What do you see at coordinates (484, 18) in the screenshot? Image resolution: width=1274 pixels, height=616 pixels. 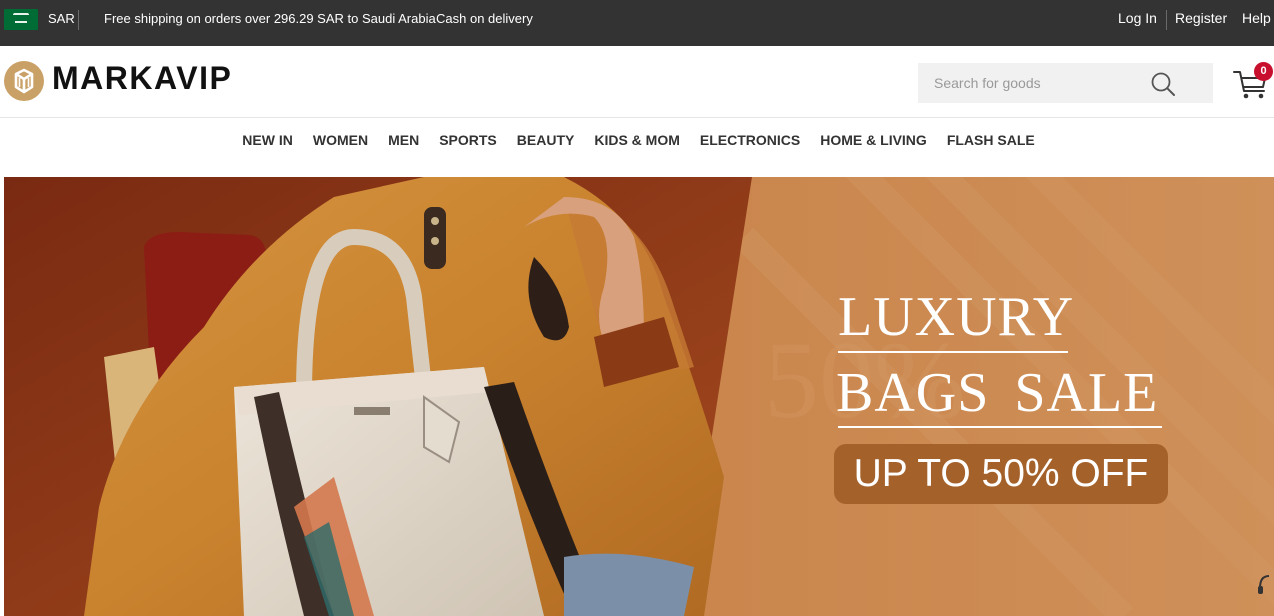 I see `cash-on-delivery-notice: Cash on delivery` at bounding box center [484, 18].